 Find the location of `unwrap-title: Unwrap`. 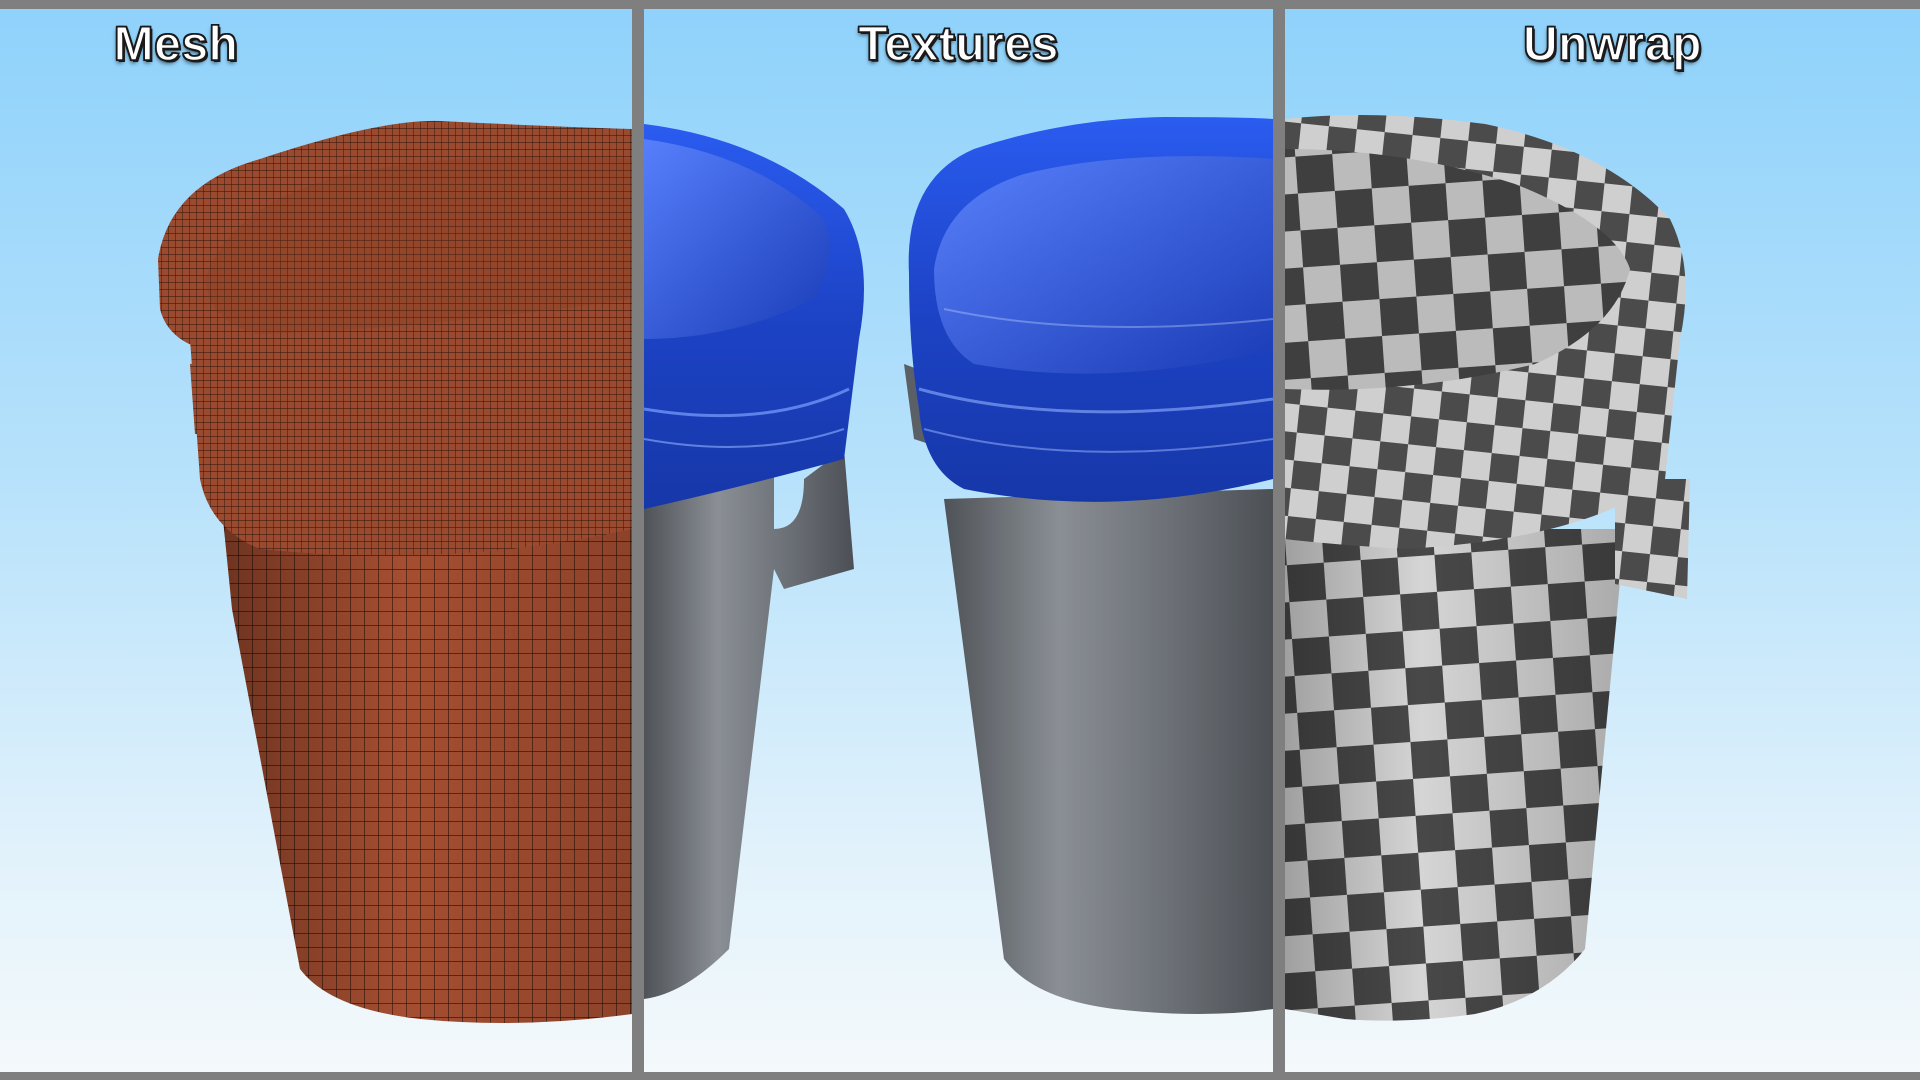

unwrap-title: Unwrap is located at coordinates (1612, 44).